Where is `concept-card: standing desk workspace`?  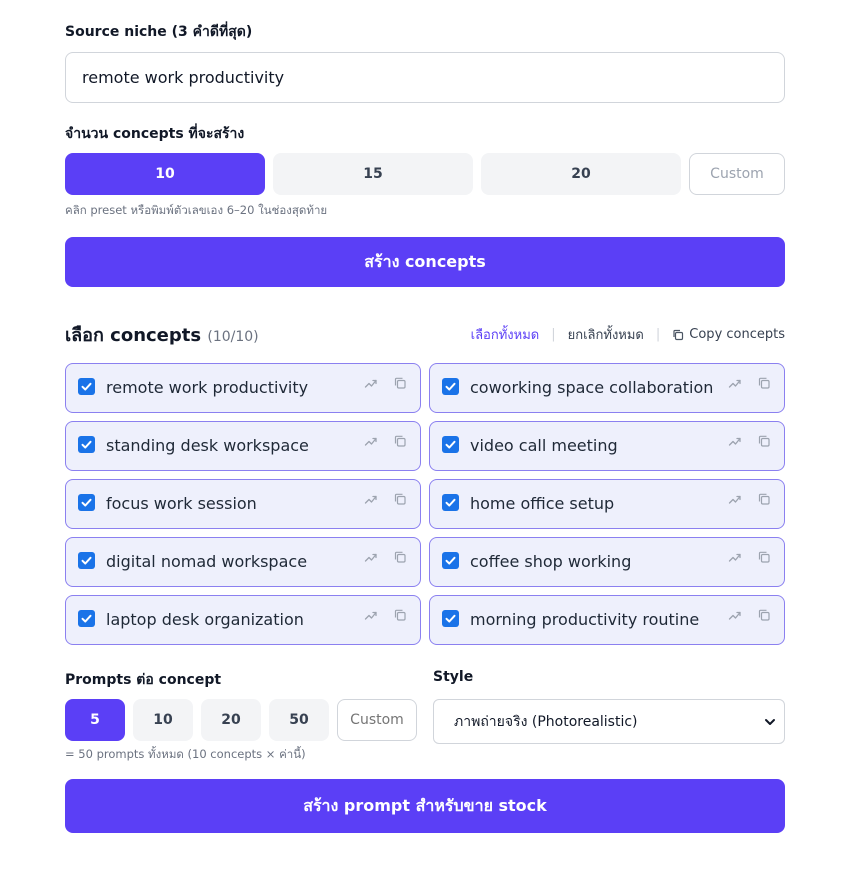
concept-card: standing desk workspace is located at coordinates (243, 446).